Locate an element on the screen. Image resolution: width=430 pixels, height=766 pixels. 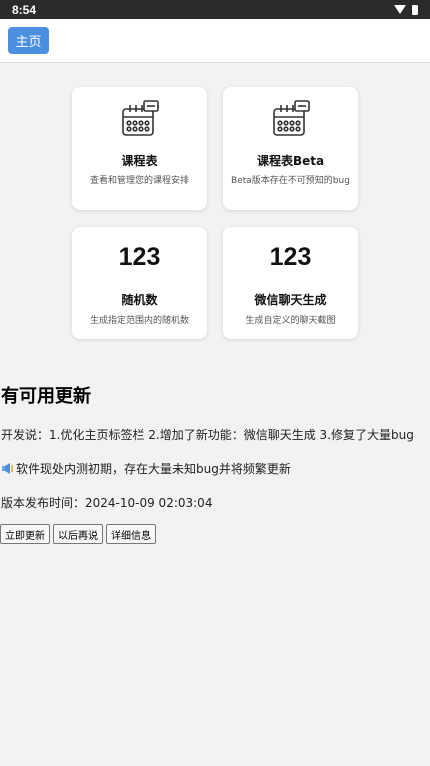
card-random-number: 123 随机数 生成指定范围内的随机数 is located at coordinates (139, 283).